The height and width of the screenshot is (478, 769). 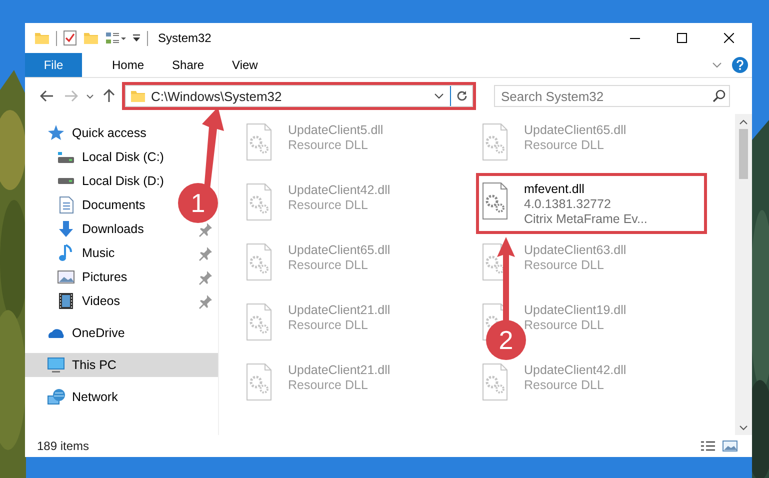 I want to click on nav-item: OneDrive, so click(x=78, y=333).